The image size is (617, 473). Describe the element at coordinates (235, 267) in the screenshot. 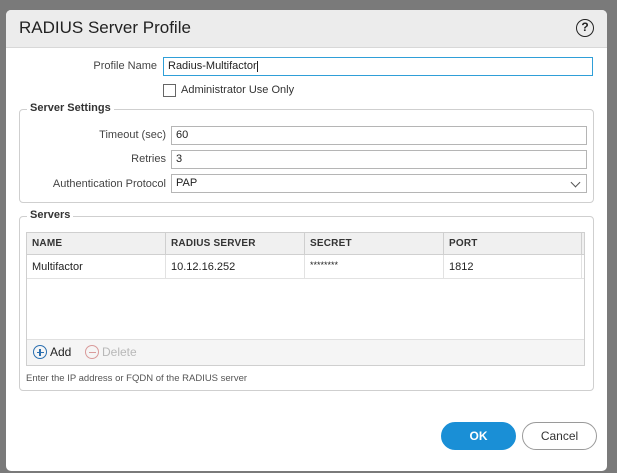

I see `cell-radius-server: 10.12.16.252` at that location.